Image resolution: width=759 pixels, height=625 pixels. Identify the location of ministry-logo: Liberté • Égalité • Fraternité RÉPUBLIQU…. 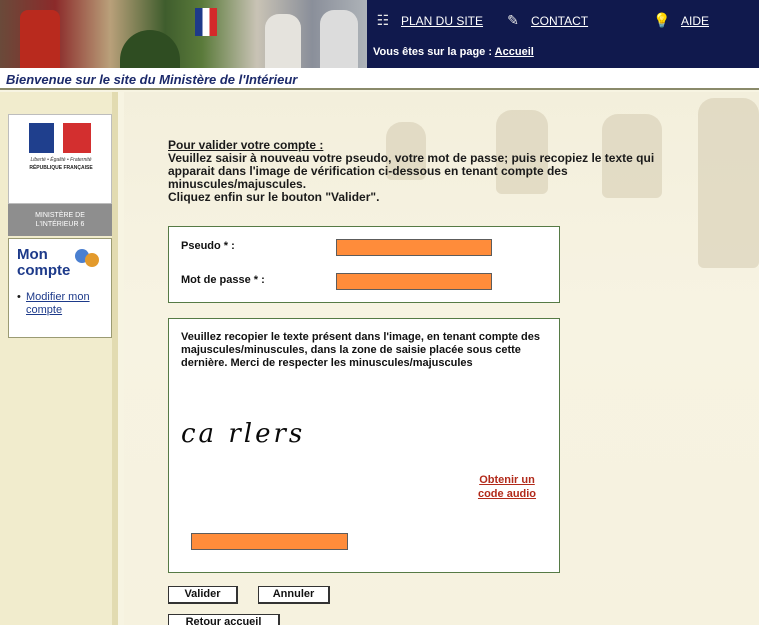
(60, 159).